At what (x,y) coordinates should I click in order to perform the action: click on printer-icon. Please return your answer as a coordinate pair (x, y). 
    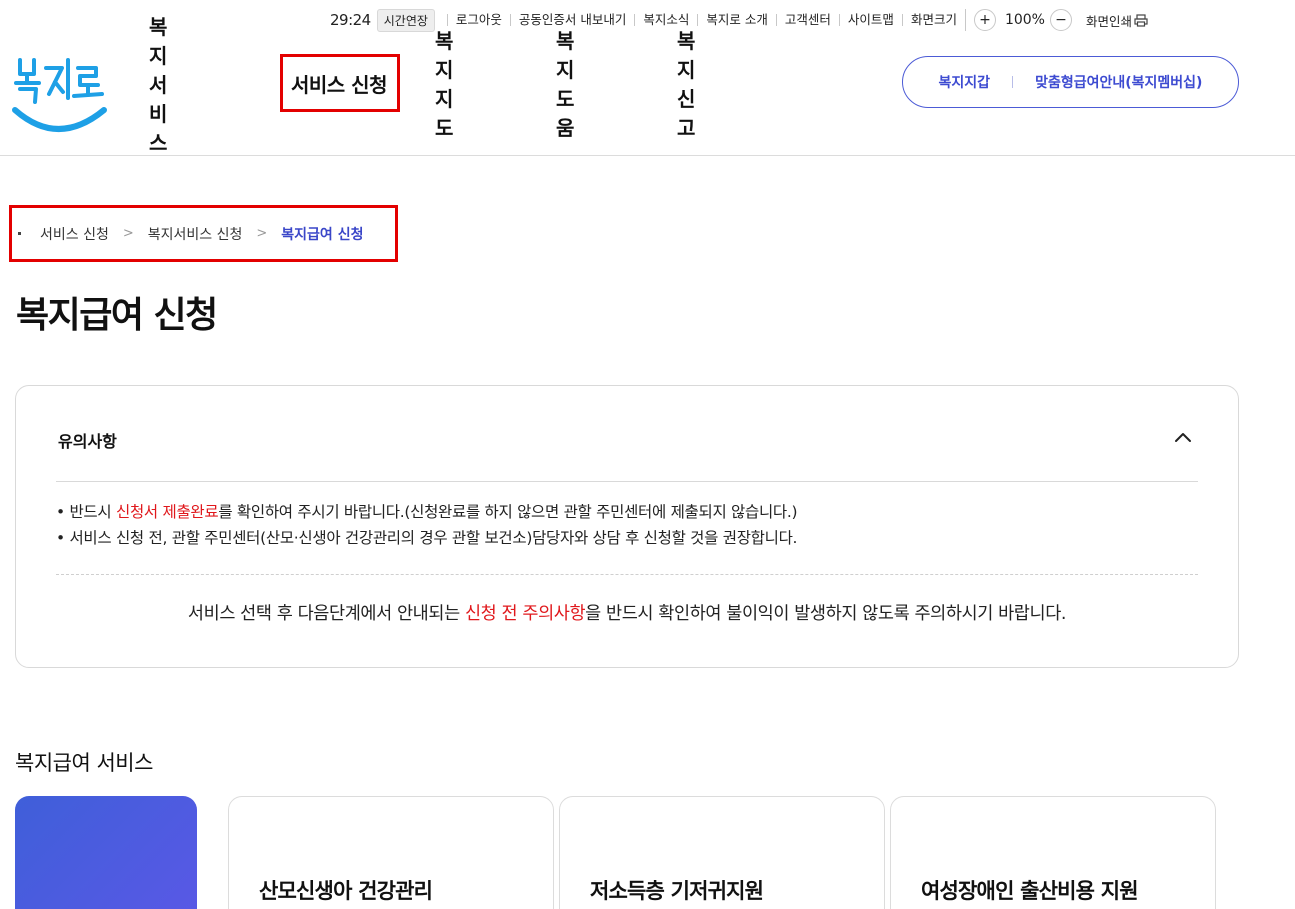
    Looking at the image, I should click on (1141, 20).